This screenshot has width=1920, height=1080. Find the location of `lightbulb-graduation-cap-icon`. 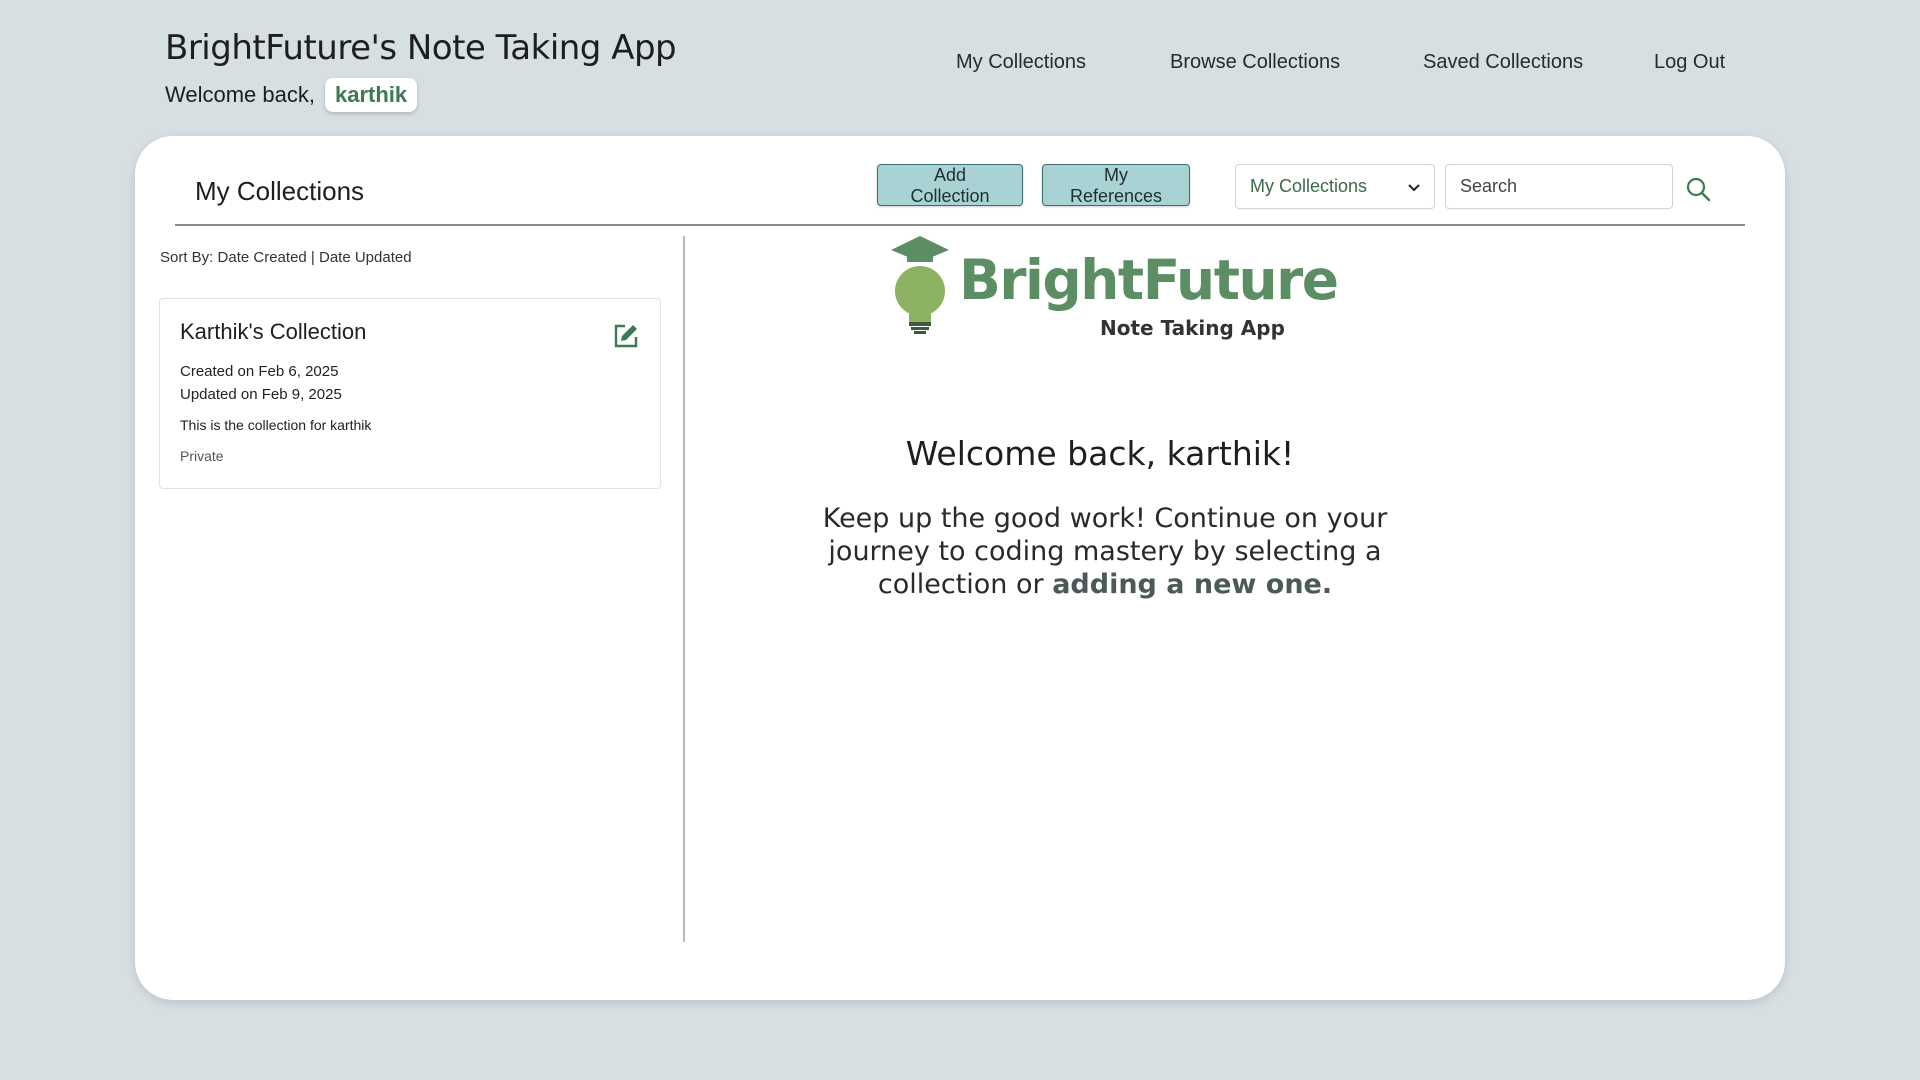

lightbulb-graduation-cap-icon is located at coordinates (920, 288).